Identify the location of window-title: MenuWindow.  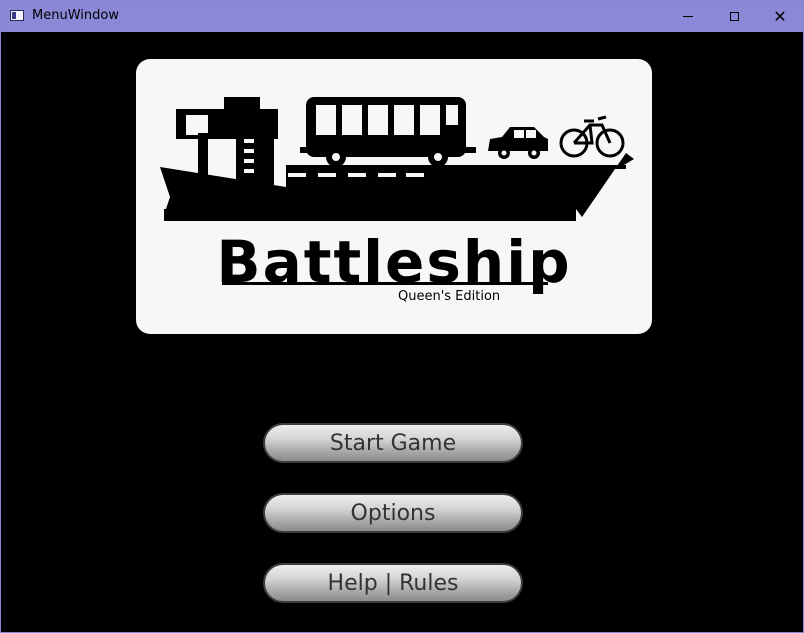
(75, 15).